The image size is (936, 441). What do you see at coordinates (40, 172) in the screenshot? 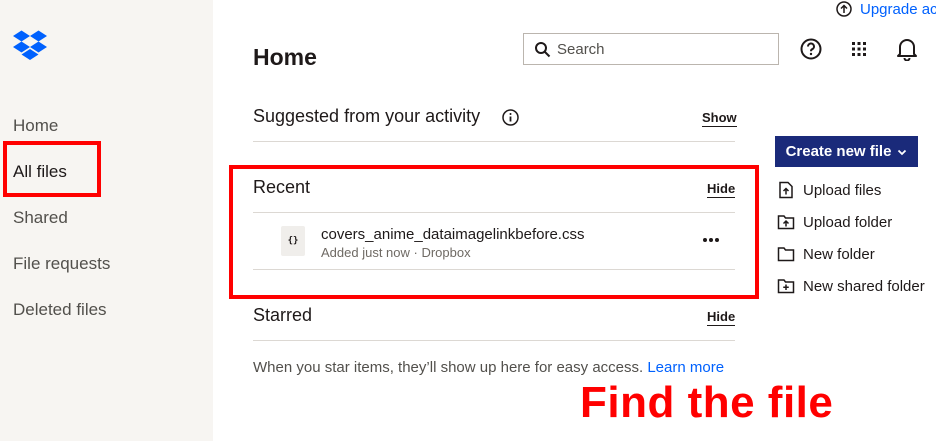
I see `sidebar-item-all-files: All files` at bounding box center [40, 172].